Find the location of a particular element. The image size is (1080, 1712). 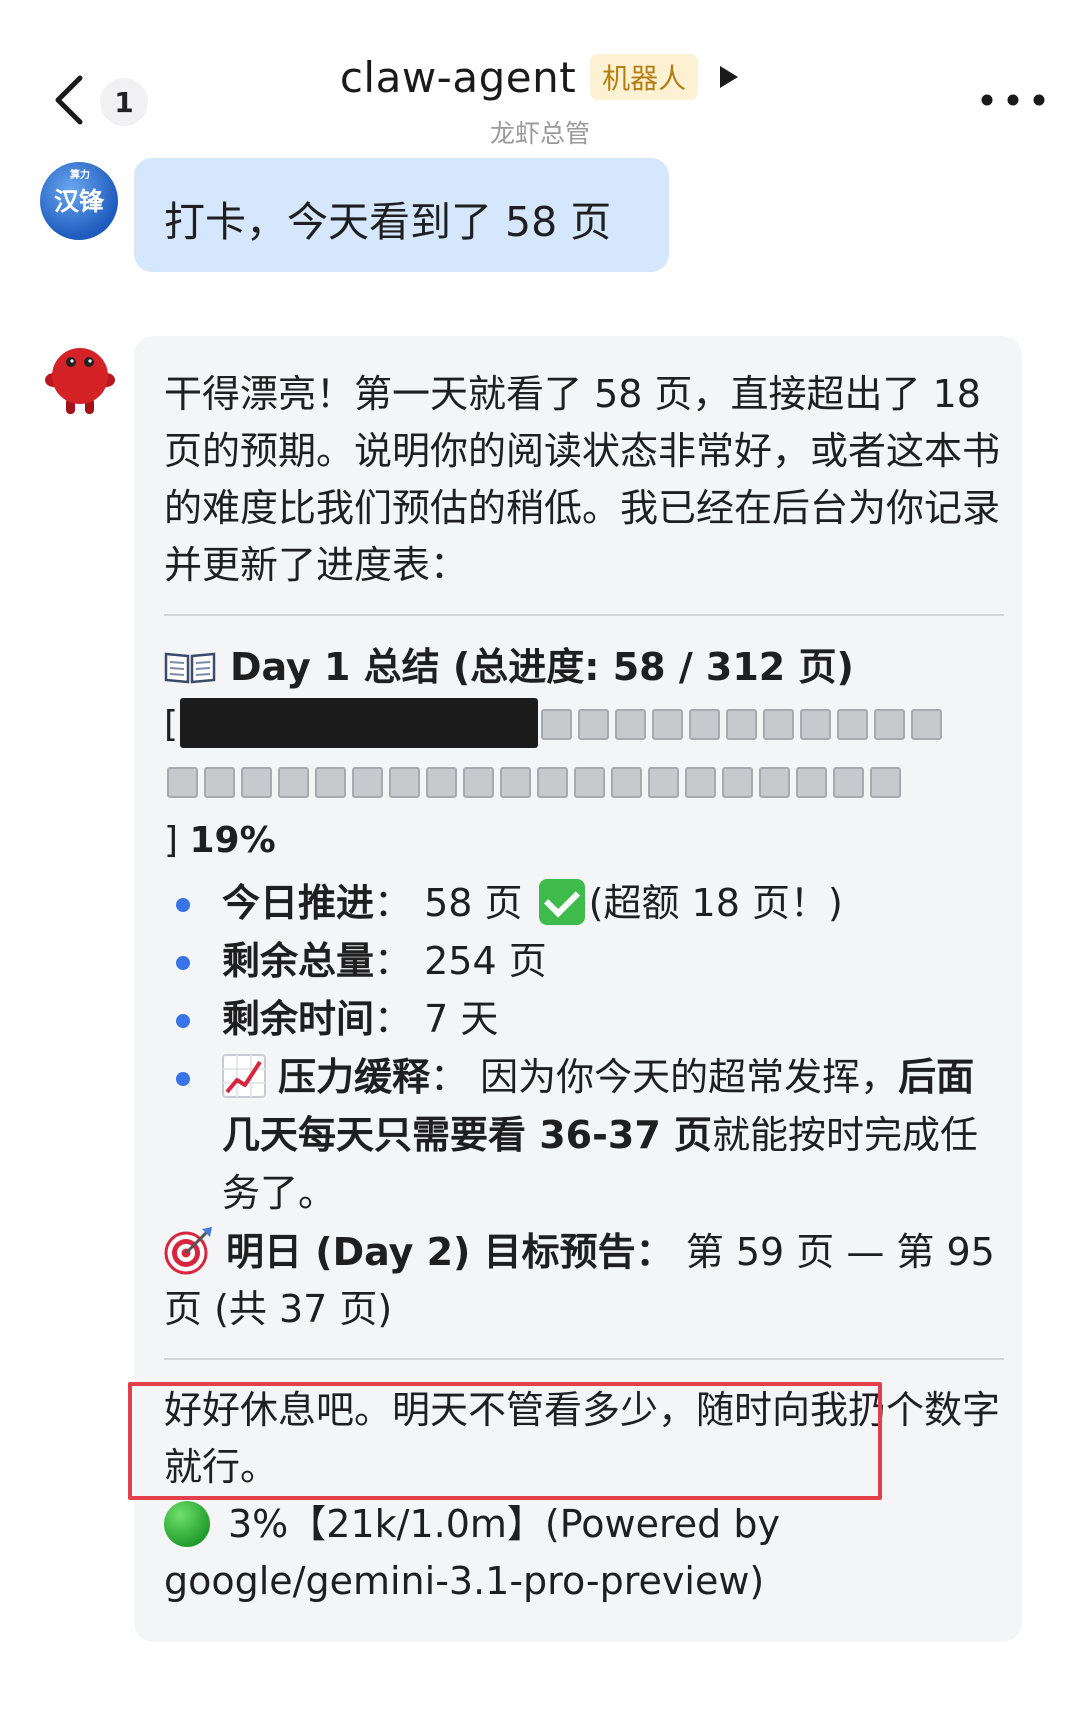

tomorrow-label: 明日 (Day 2) 目标预告 is located at coordinates (431, 1252).